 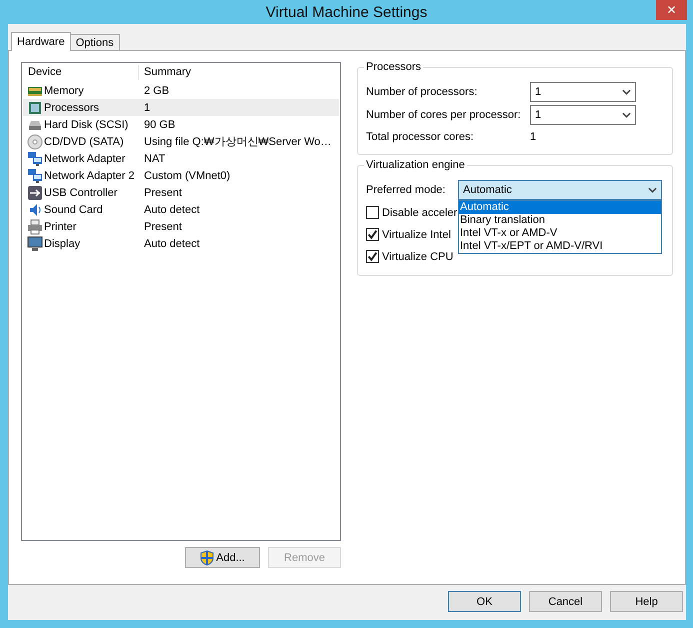 What do you see at coordinates (148, 108) in the screenshot?
I see `device-summary: 1` at bounding box center [148, 108].